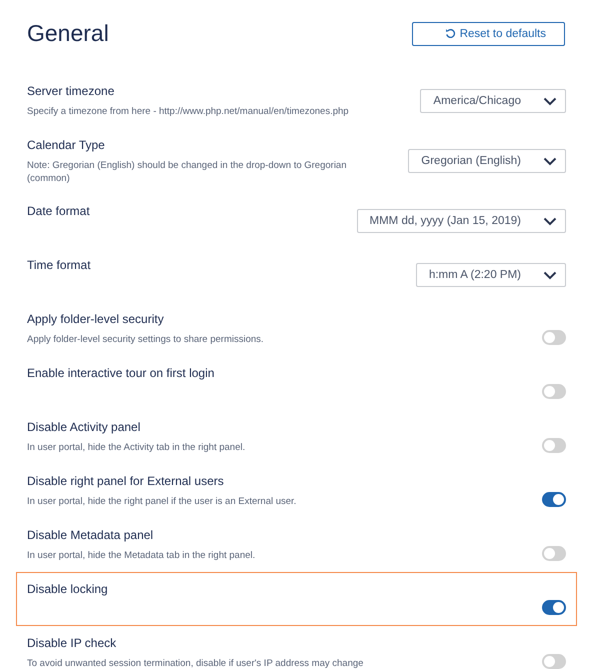 This screenshot has width=599, height=669. What do you see at coordinates (126, 481) in the screenshot?
I see `setting-label: Disable right panel for External users` at bounding box center [126, 481].